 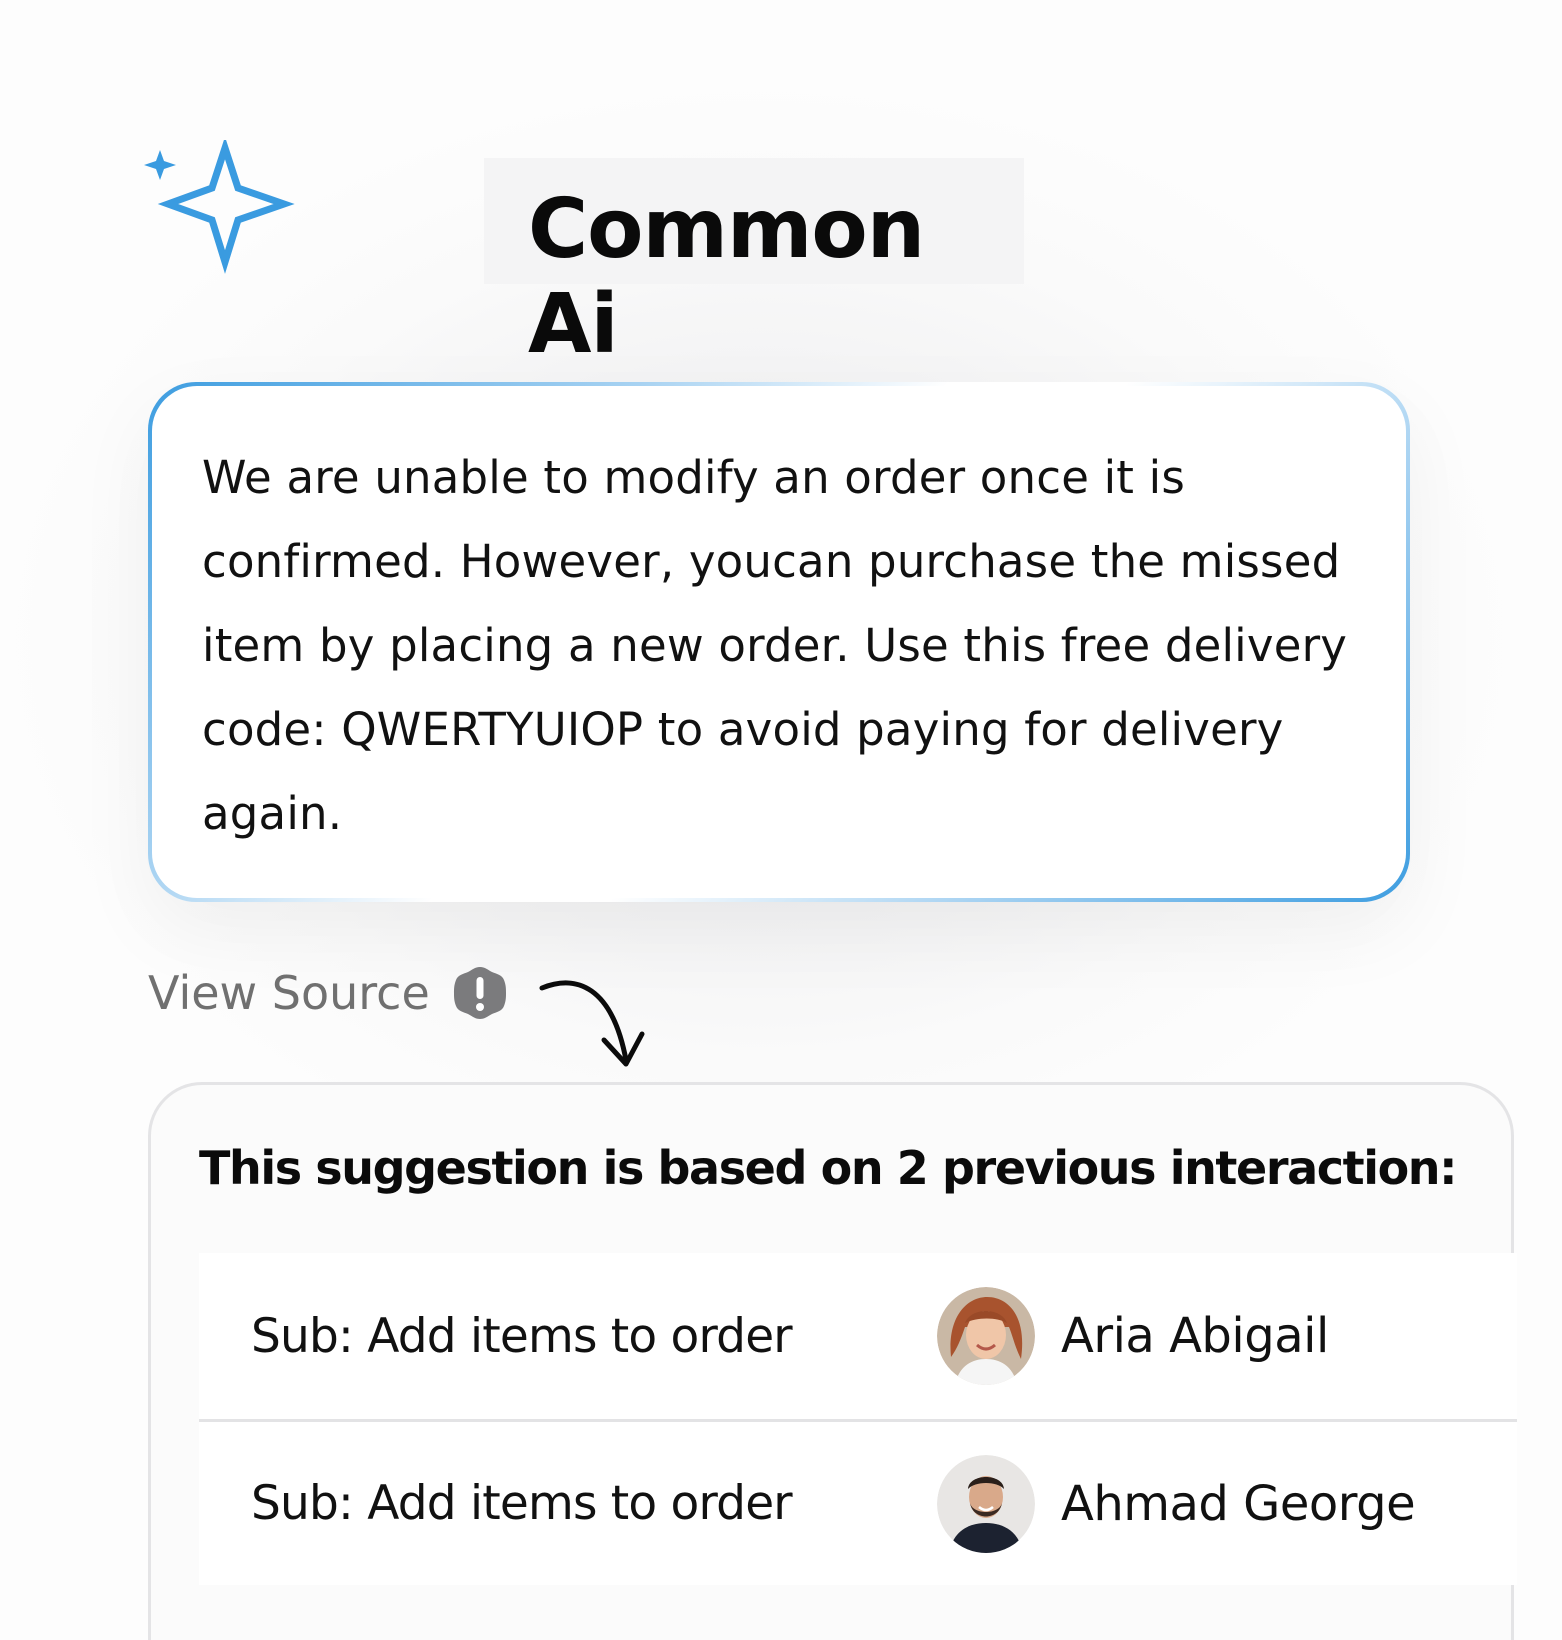 I want to click on curved-arrow-icon, so click(x=592, y=1023).